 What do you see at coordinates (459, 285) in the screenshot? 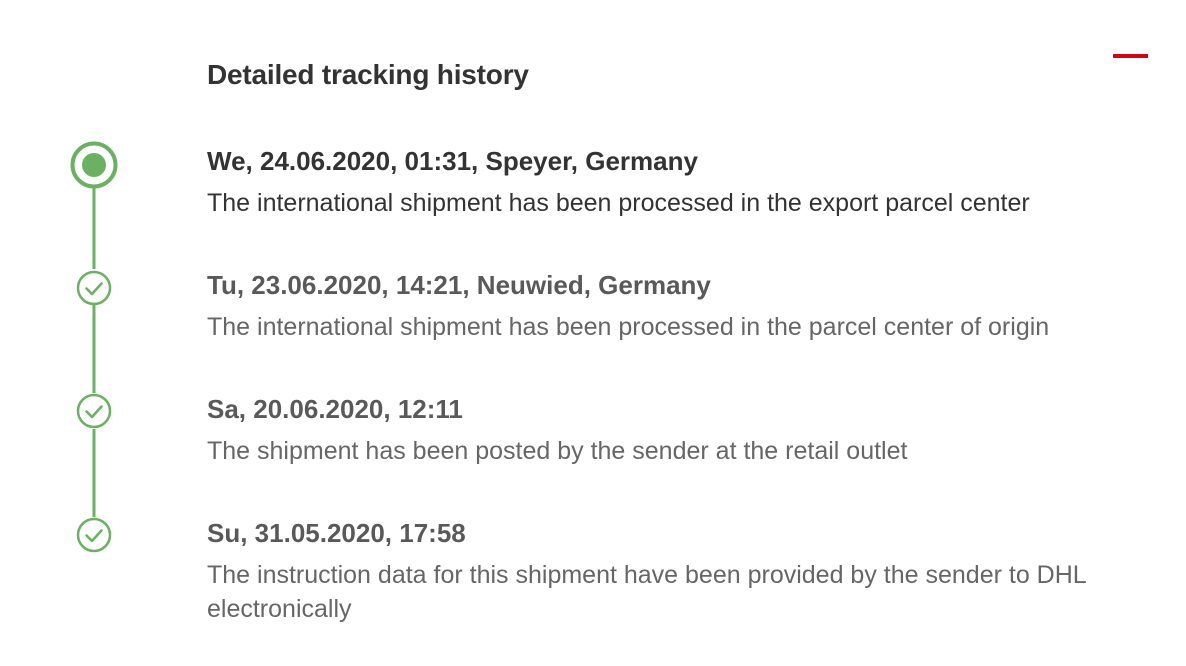
I see `event-date: Tu, 23.06.2020, 14:21, Neuwied, Germany` at bounding box center [459, 285].